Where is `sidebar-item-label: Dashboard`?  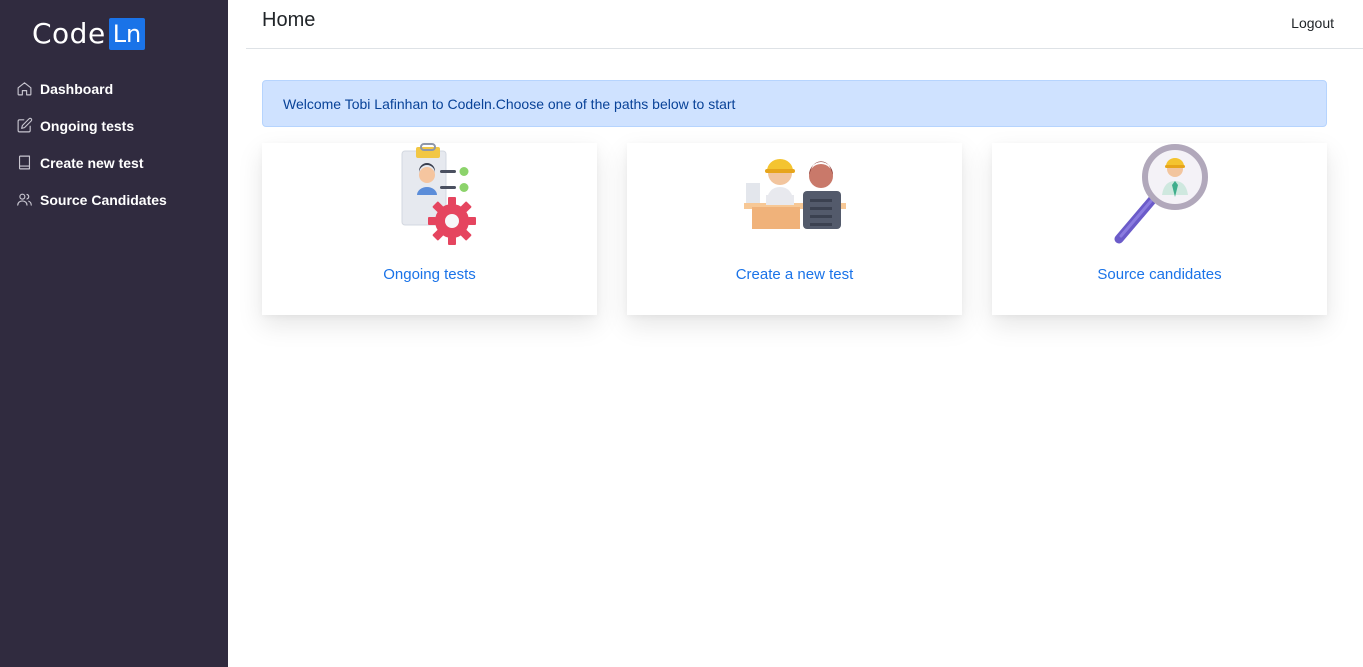
sidebar-item-label: Dashboard is located at coordinates (77, 88).